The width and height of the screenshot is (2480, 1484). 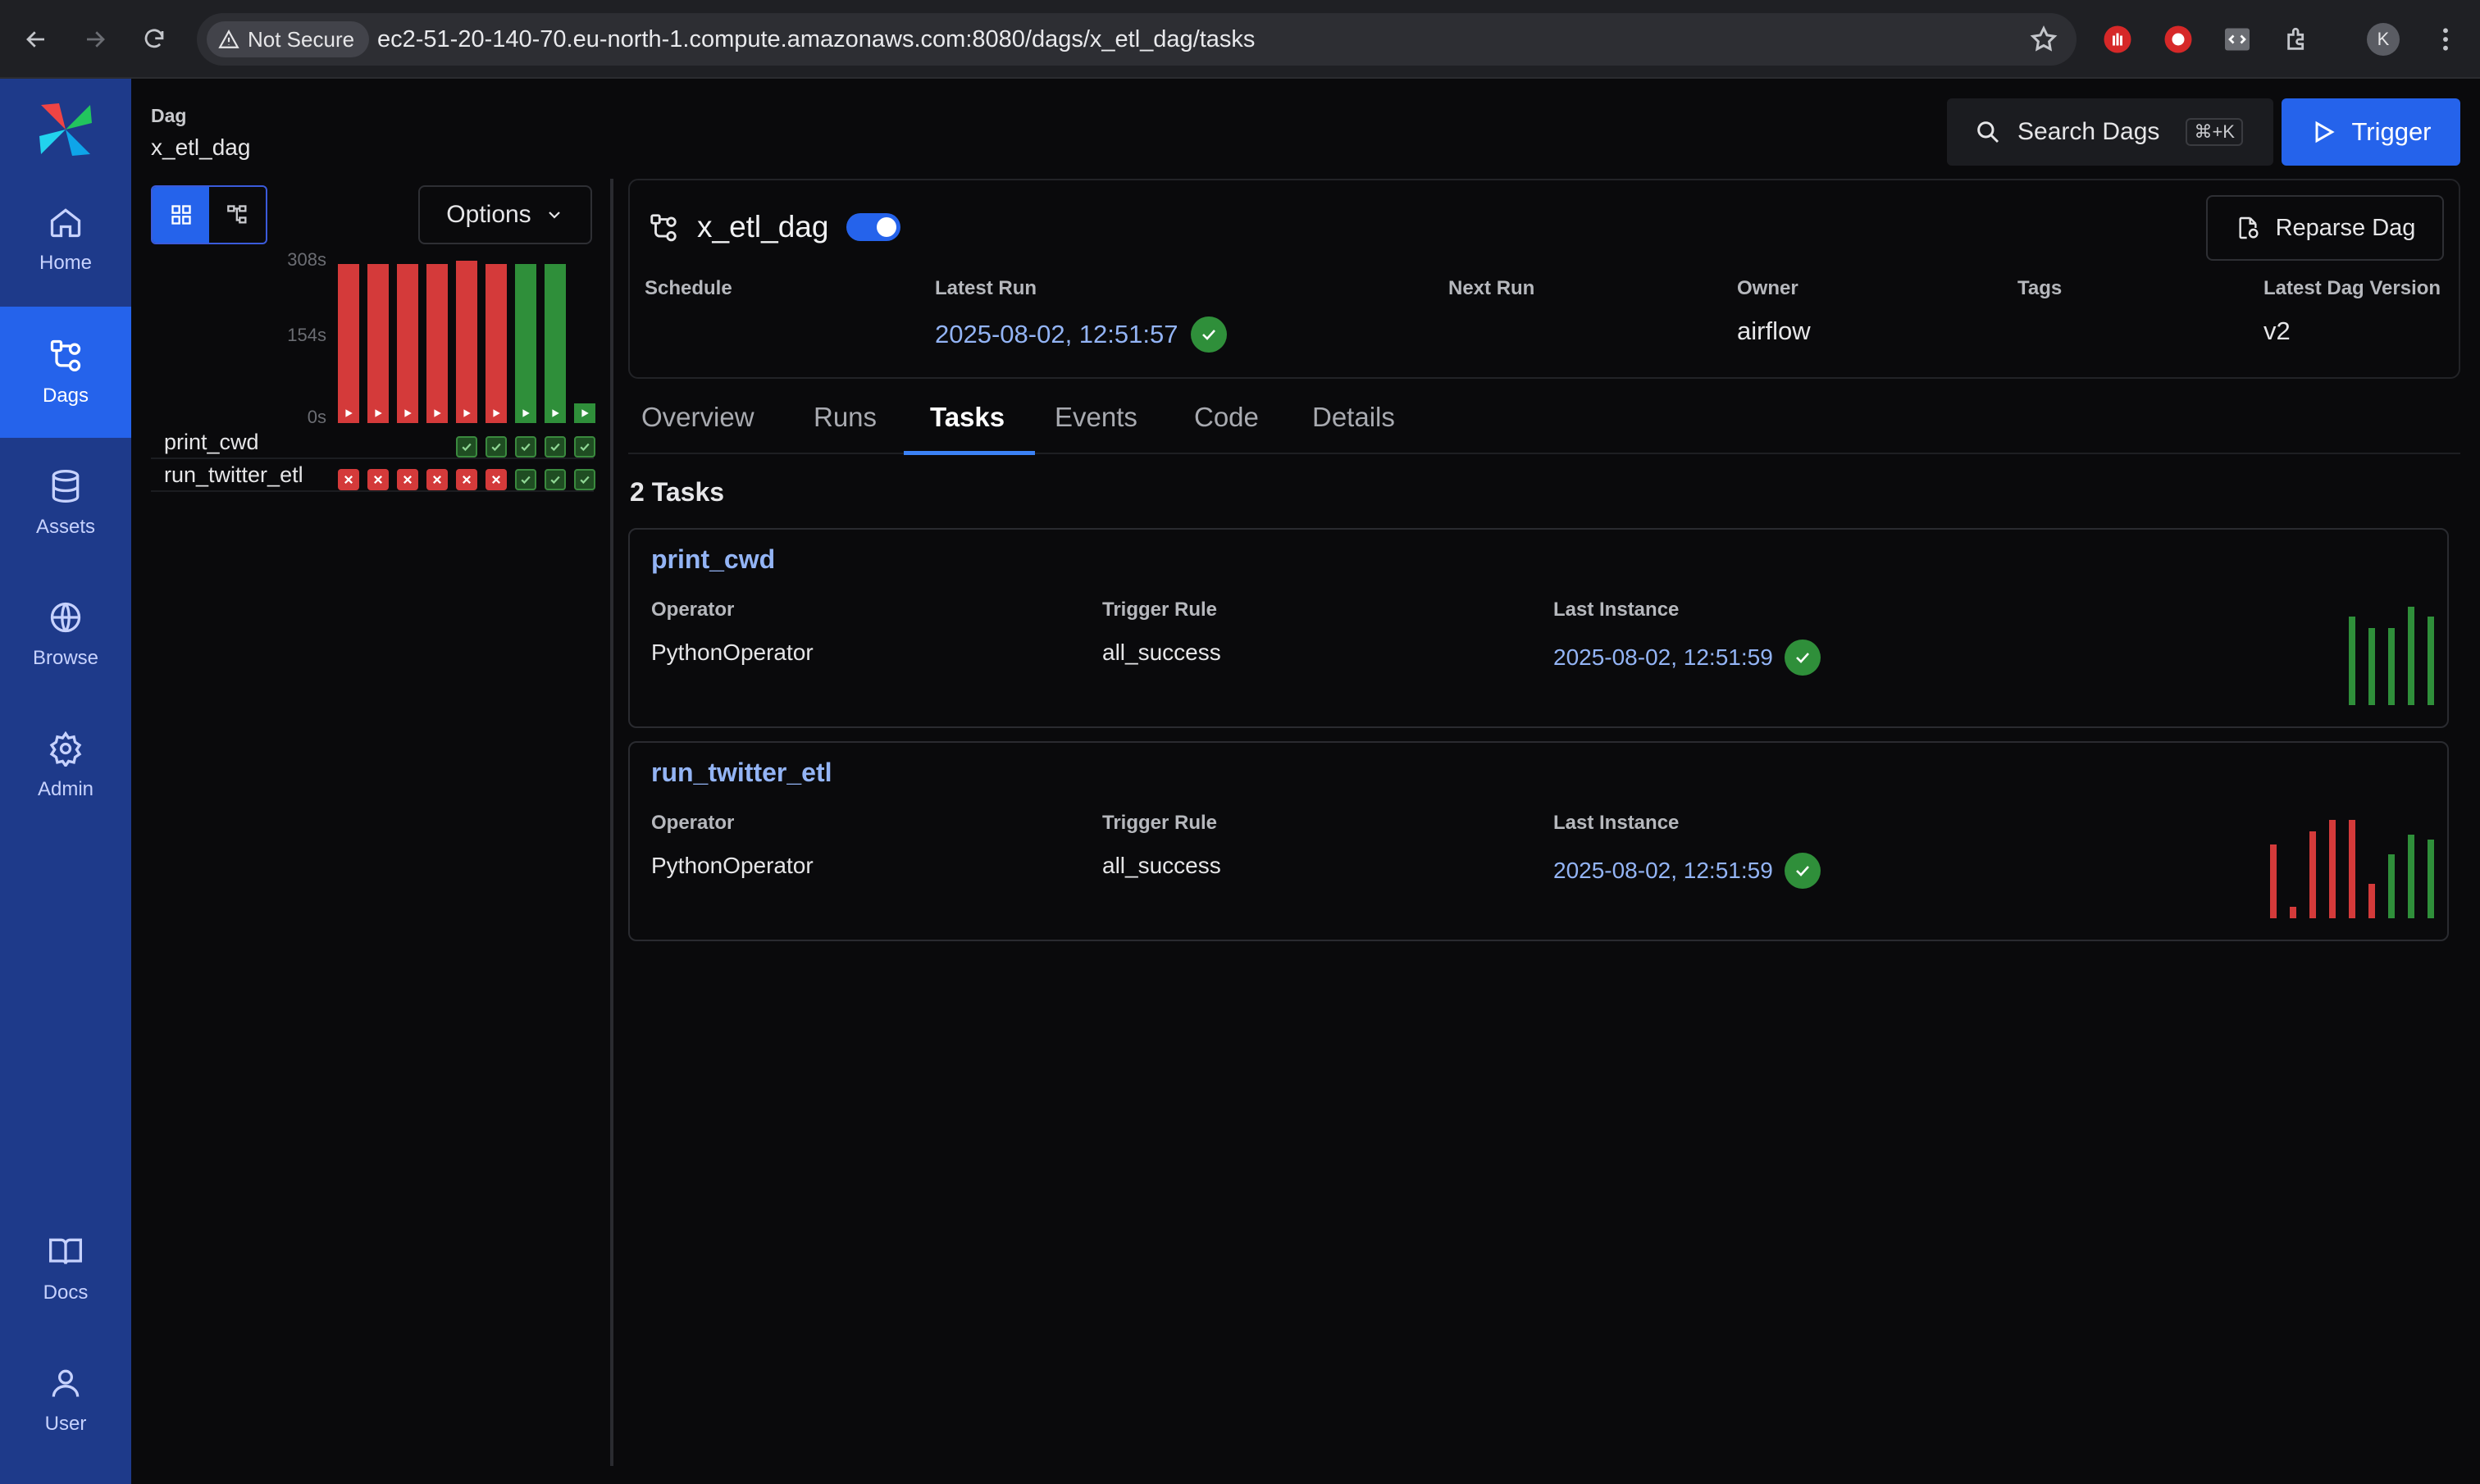 I want to click on tab-runs: Runs, so click(x=845, y=428).